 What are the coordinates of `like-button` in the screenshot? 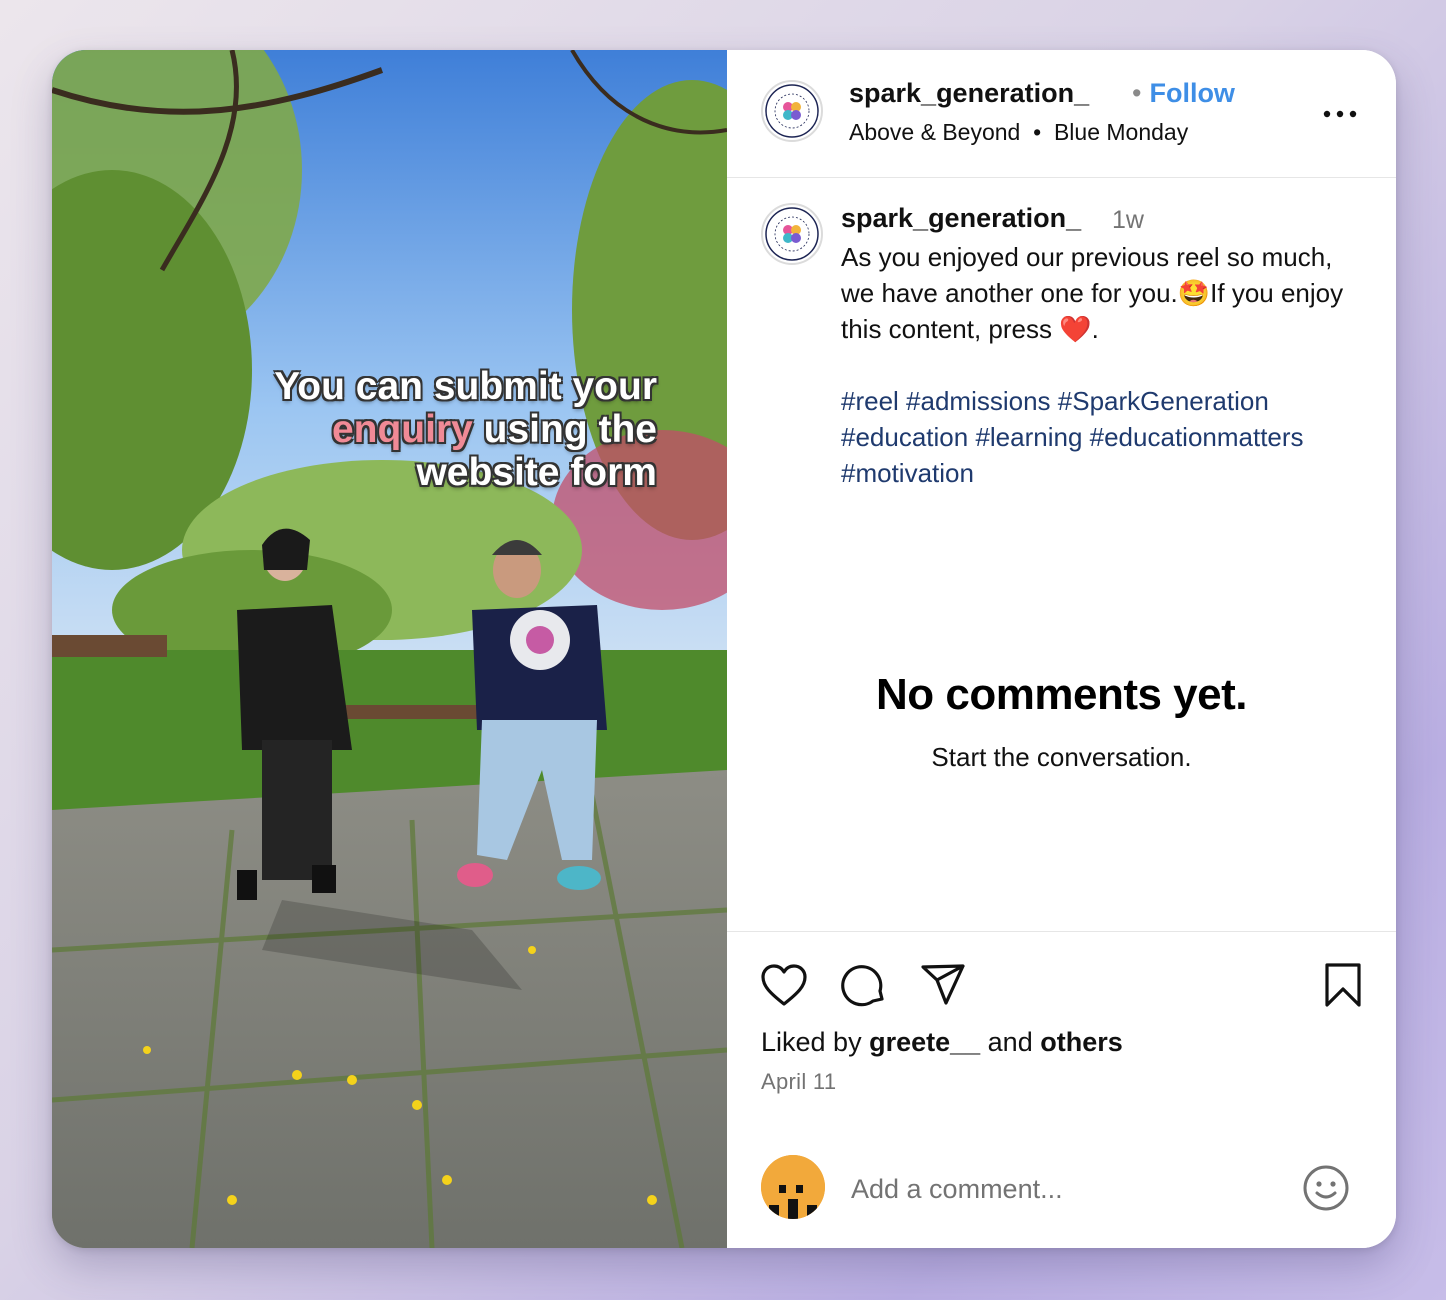 It's located at (784, 987).